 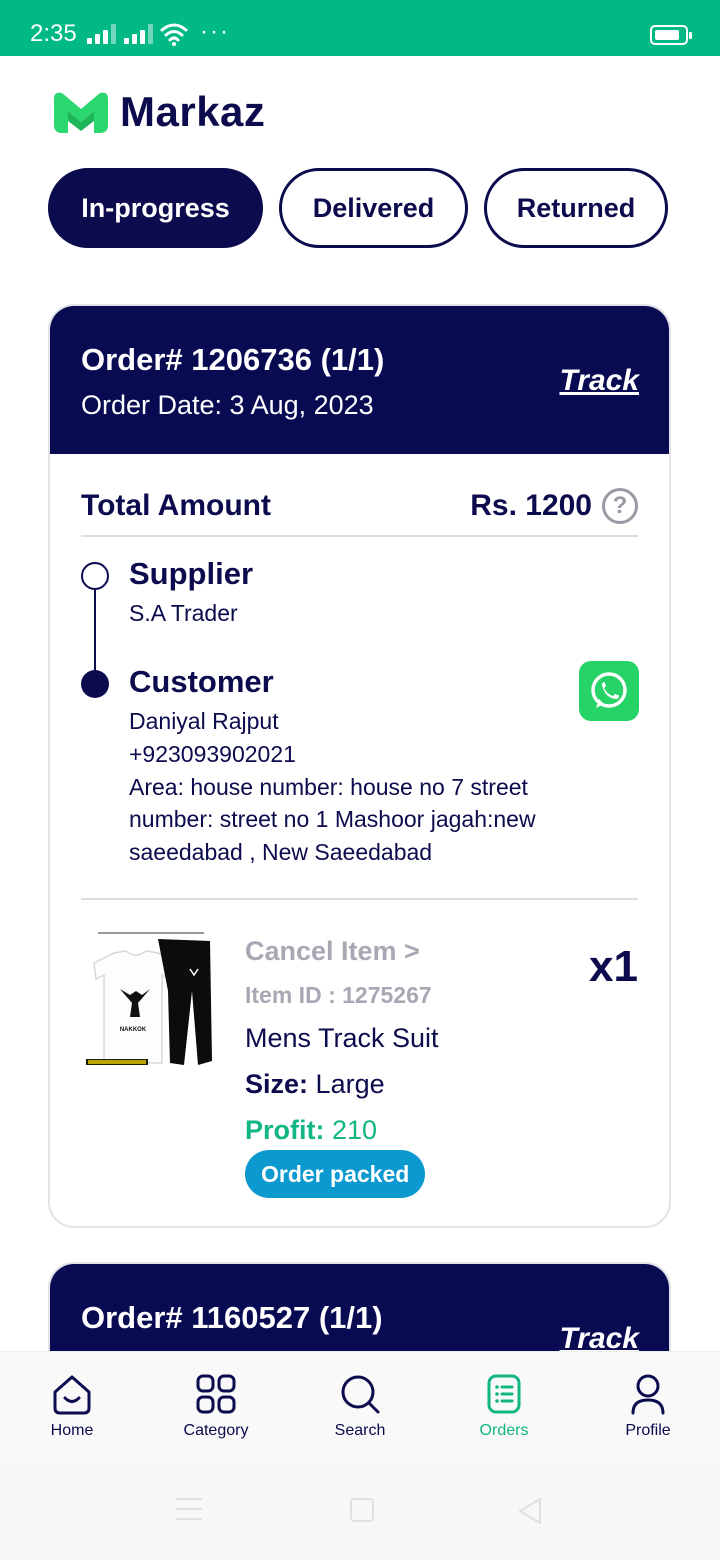 What do you see at coordinates (216, 1394) in the screenshot?
I see `category-grid-icon` at bounding box center [216, 1394].